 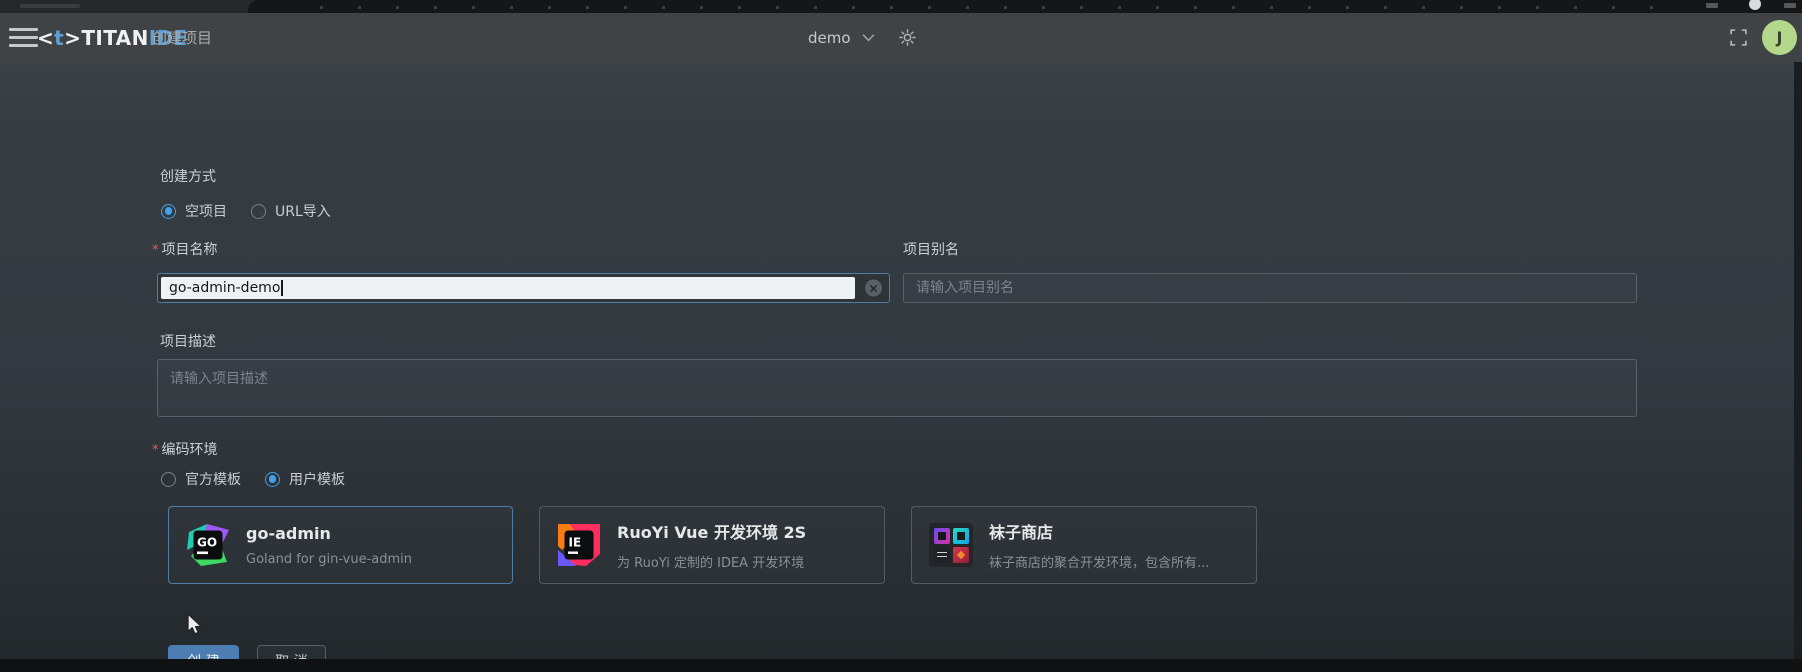 I want to click on logo-bracket-open: <, so click(x=46, y=37).